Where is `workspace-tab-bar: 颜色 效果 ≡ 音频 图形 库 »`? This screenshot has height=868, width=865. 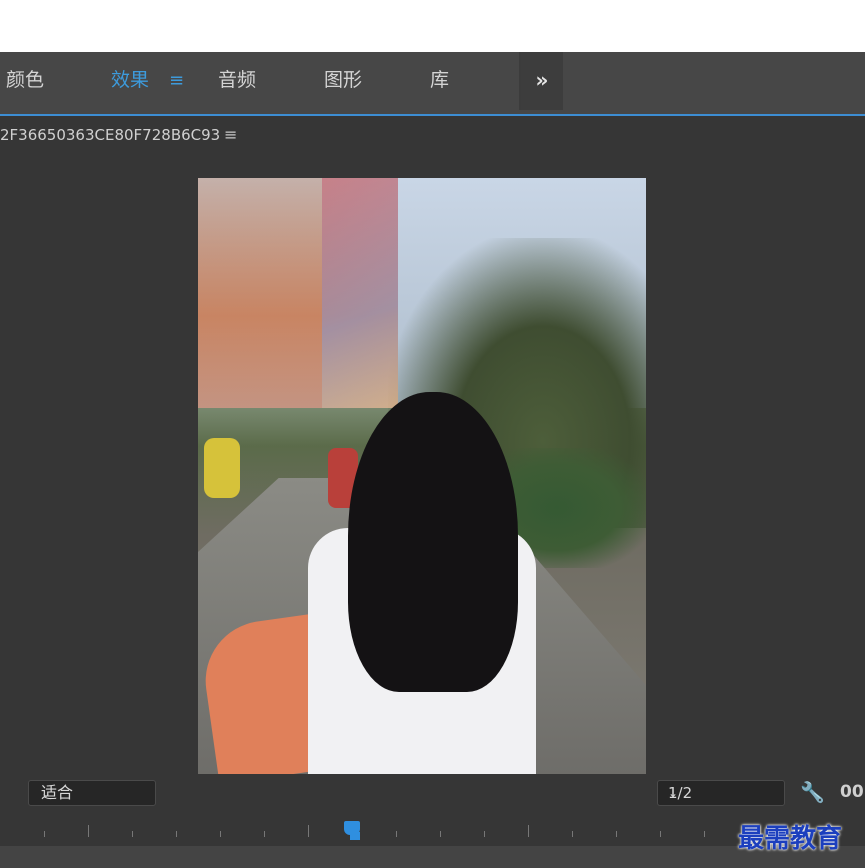 workspace-tab-bar: 颜色 效果 ≡ 音频 图形 库 » is located at coordinates (432, 83).